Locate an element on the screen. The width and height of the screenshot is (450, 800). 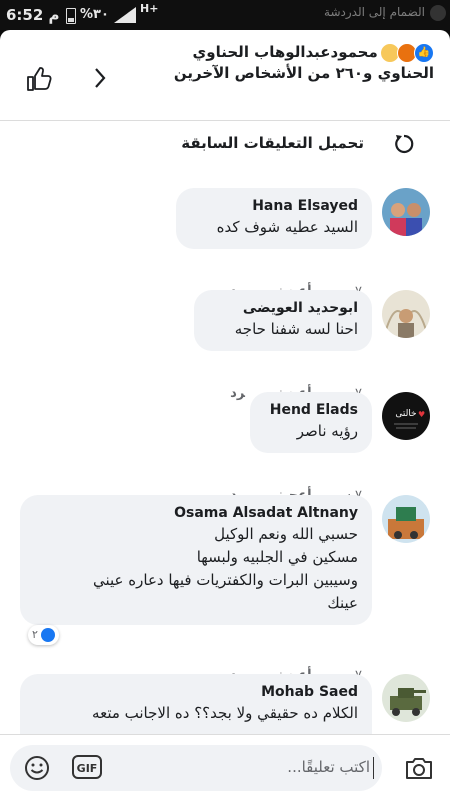
chevron-right-icon is located at coordinates (100, 78).